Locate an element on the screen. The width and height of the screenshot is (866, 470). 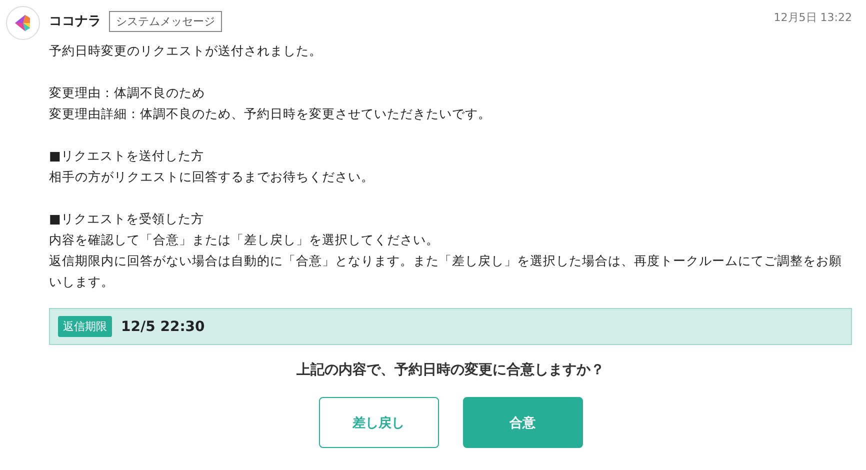
deadline-label: 返信期限 is located at coordinates (85, 326).